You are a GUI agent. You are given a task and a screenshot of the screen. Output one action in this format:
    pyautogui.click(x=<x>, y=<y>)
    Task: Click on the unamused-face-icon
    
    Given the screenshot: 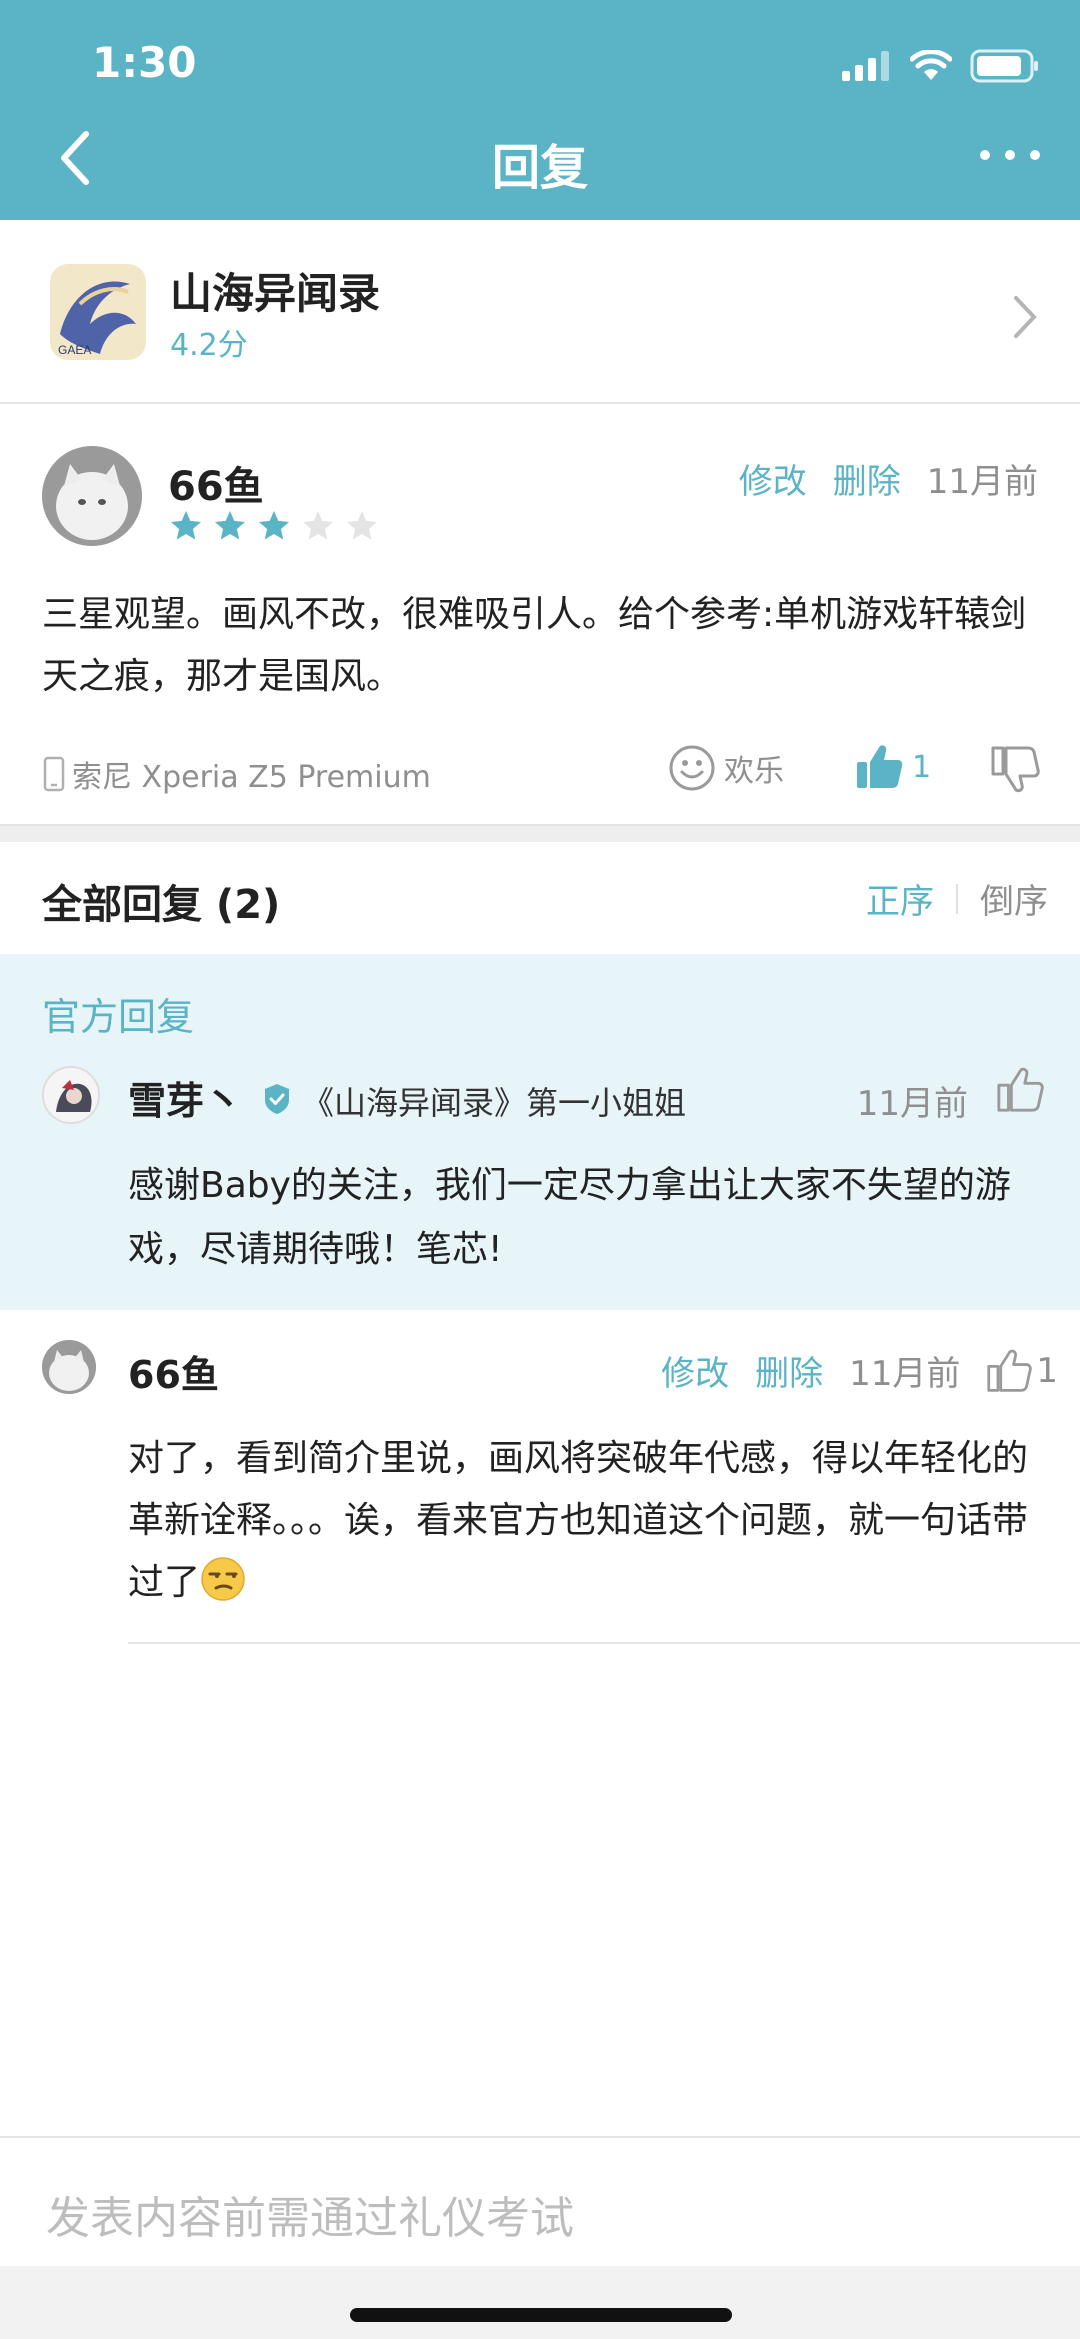 What is the action you would take?
    pyautogui.click(x=223, y=1579)
    